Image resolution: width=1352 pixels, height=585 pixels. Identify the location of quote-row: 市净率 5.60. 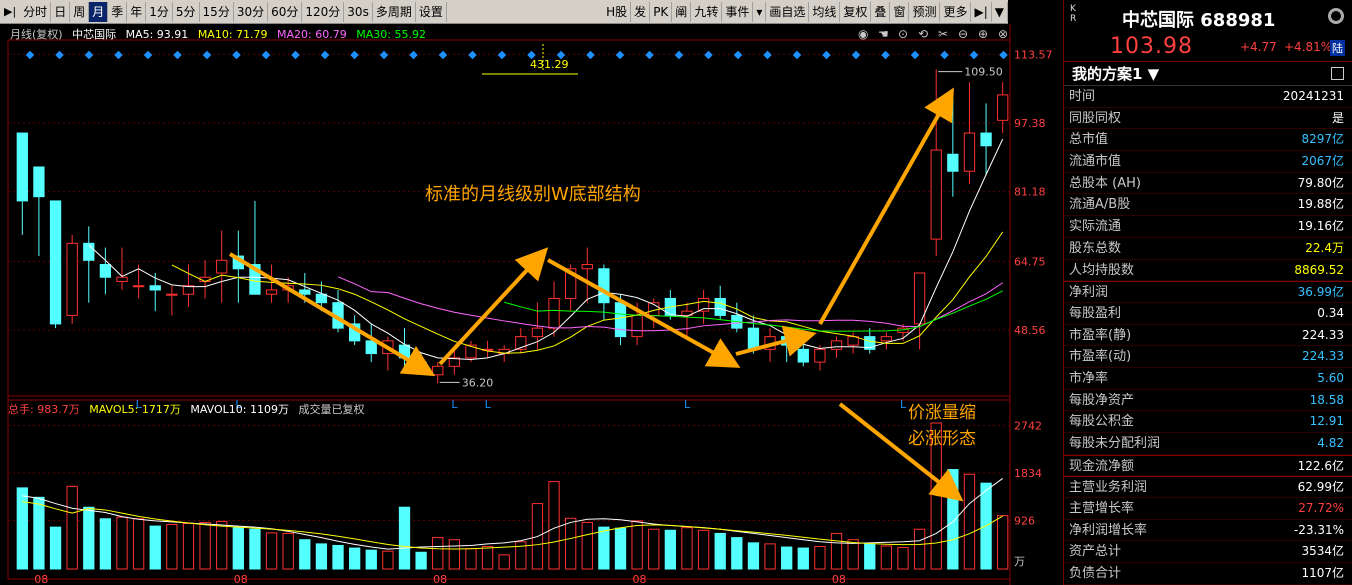
(1208, 379).